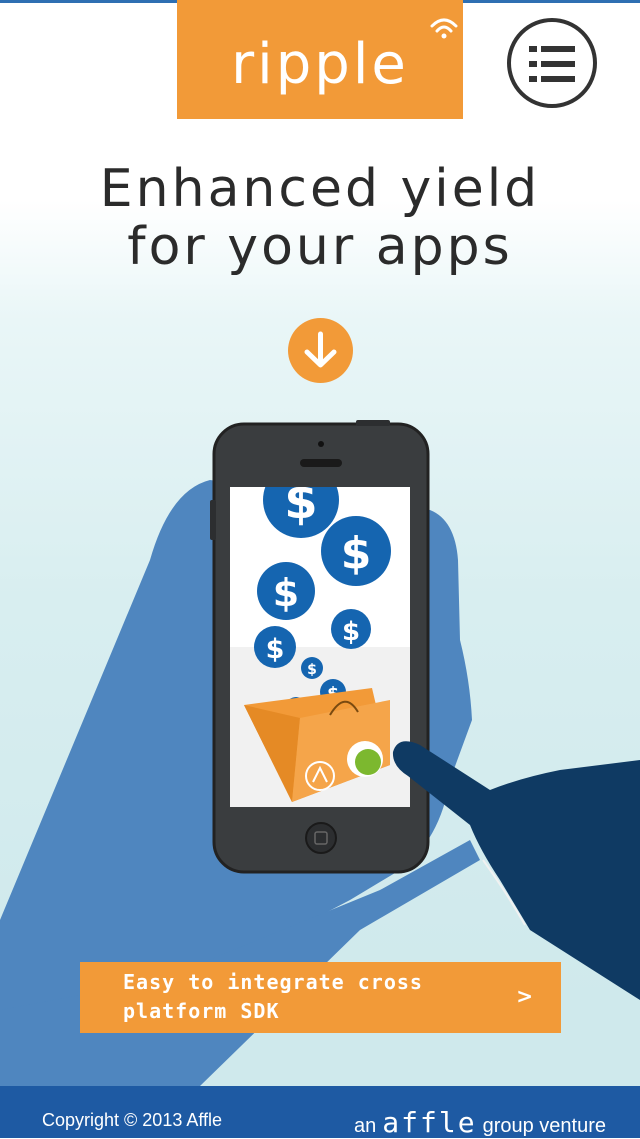  I want to click on copyright-text: Copyright © 2013 Affle, so click(132, 1120).